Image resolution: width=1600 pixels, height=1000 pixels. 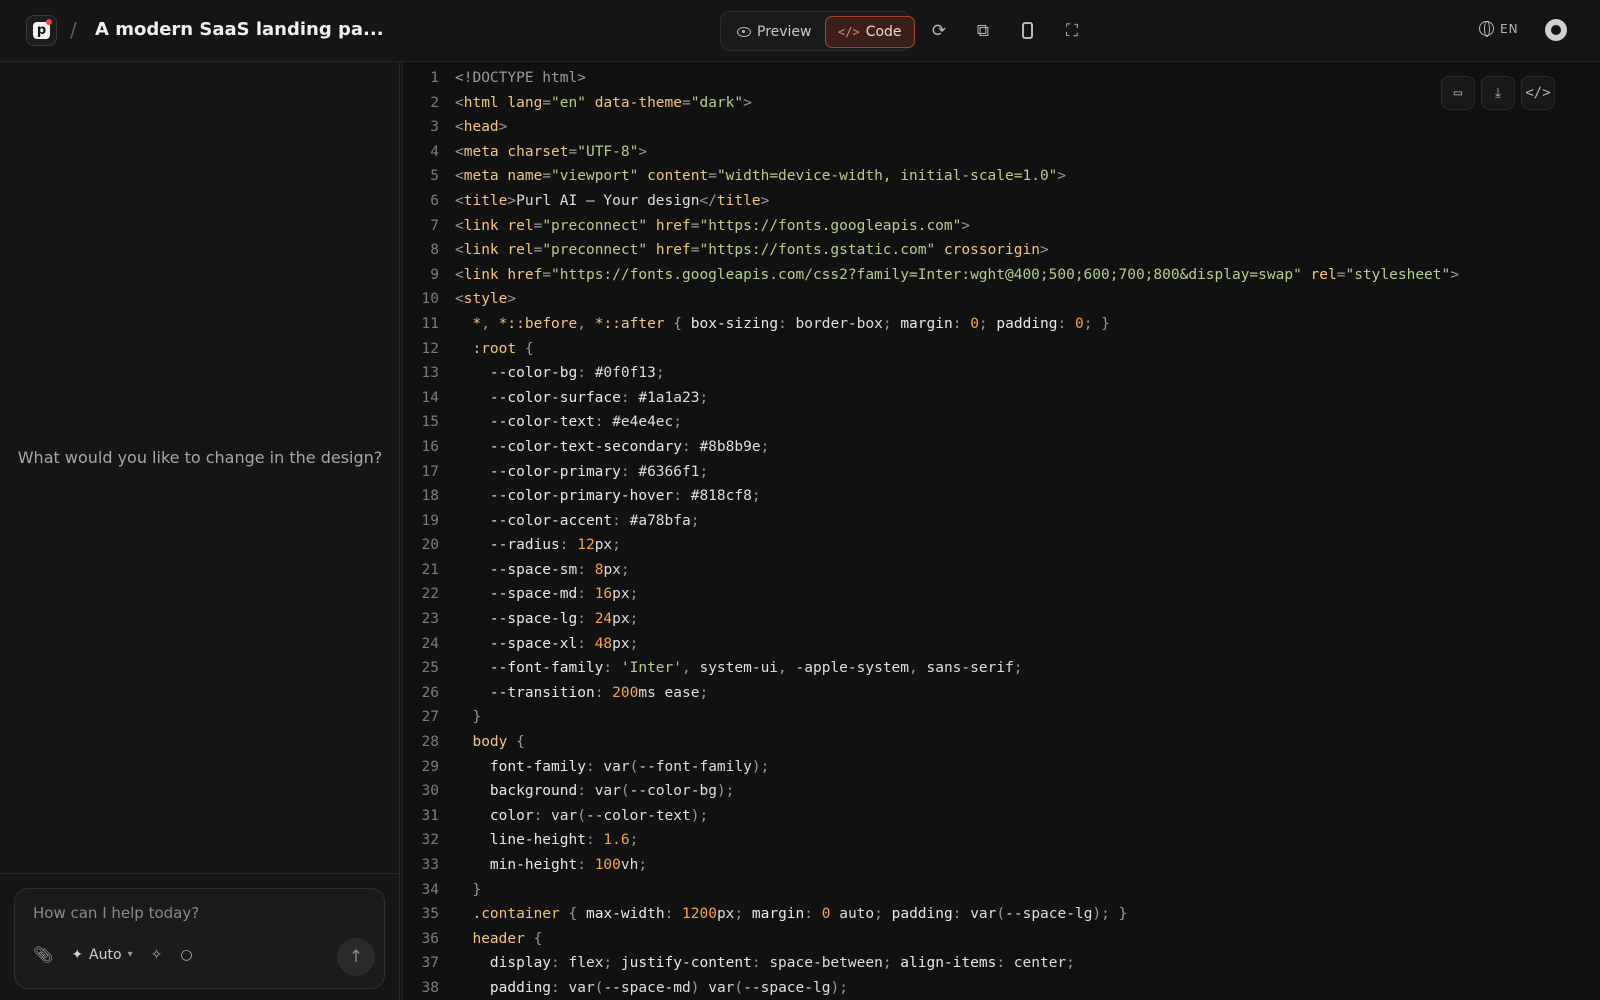 I want to click on code-token: {, so click(x=533, y=938).